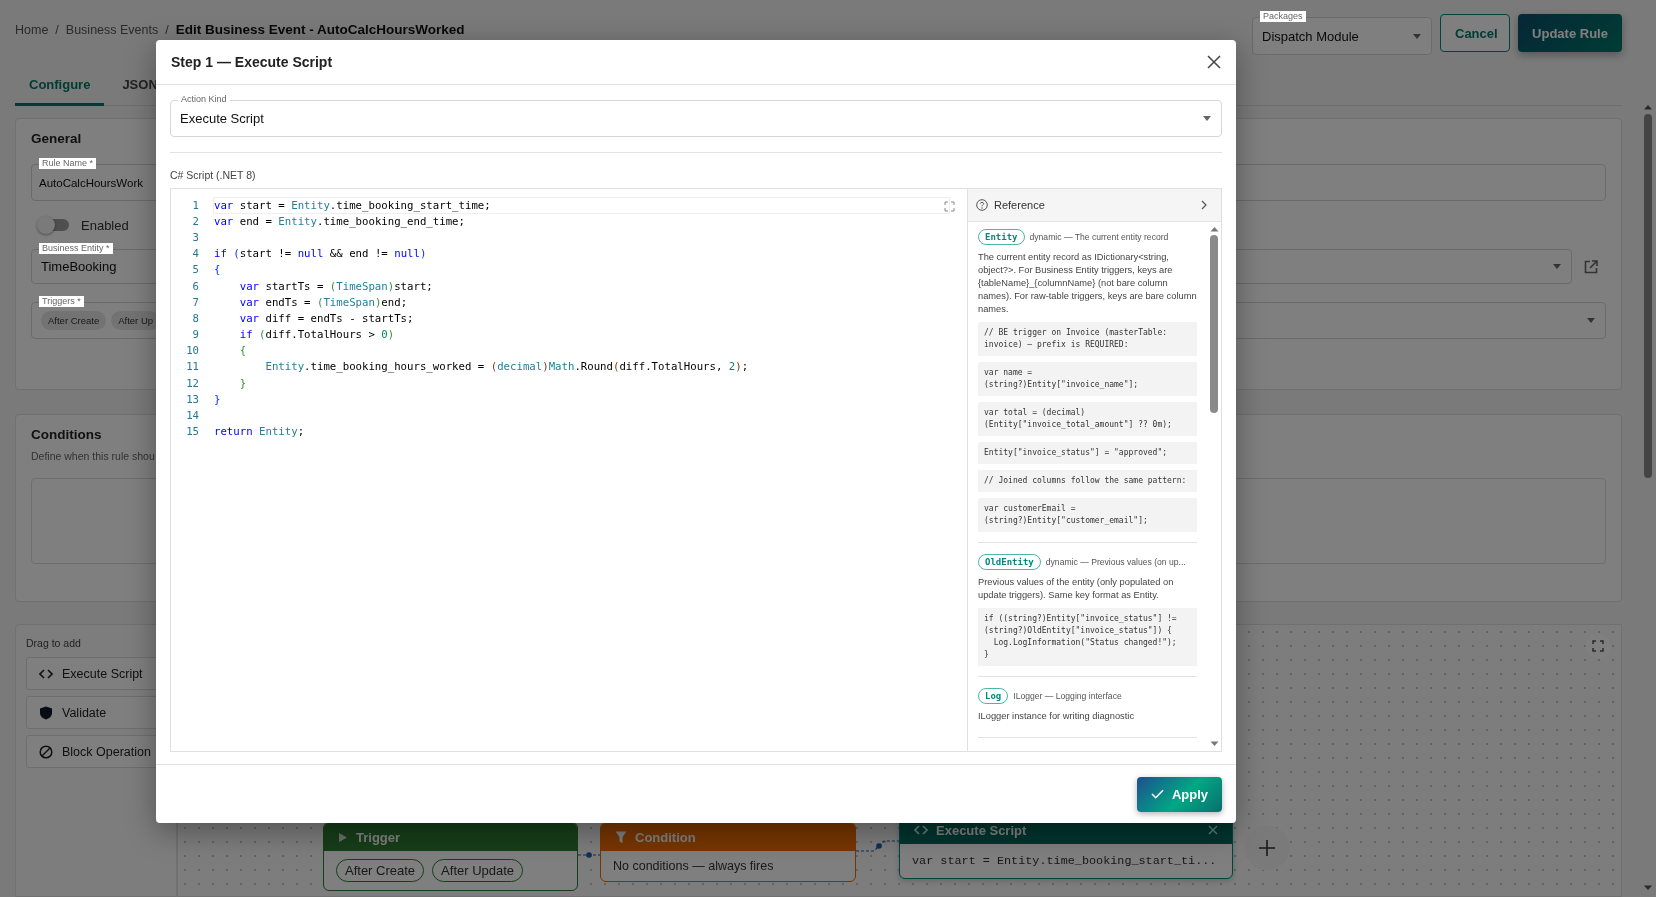 This screenshot has width=1656, height=897. What do you see at coordinates (195, 237) in the screenshot?
I see `line-number: 3` at bounding box center [195, 237].